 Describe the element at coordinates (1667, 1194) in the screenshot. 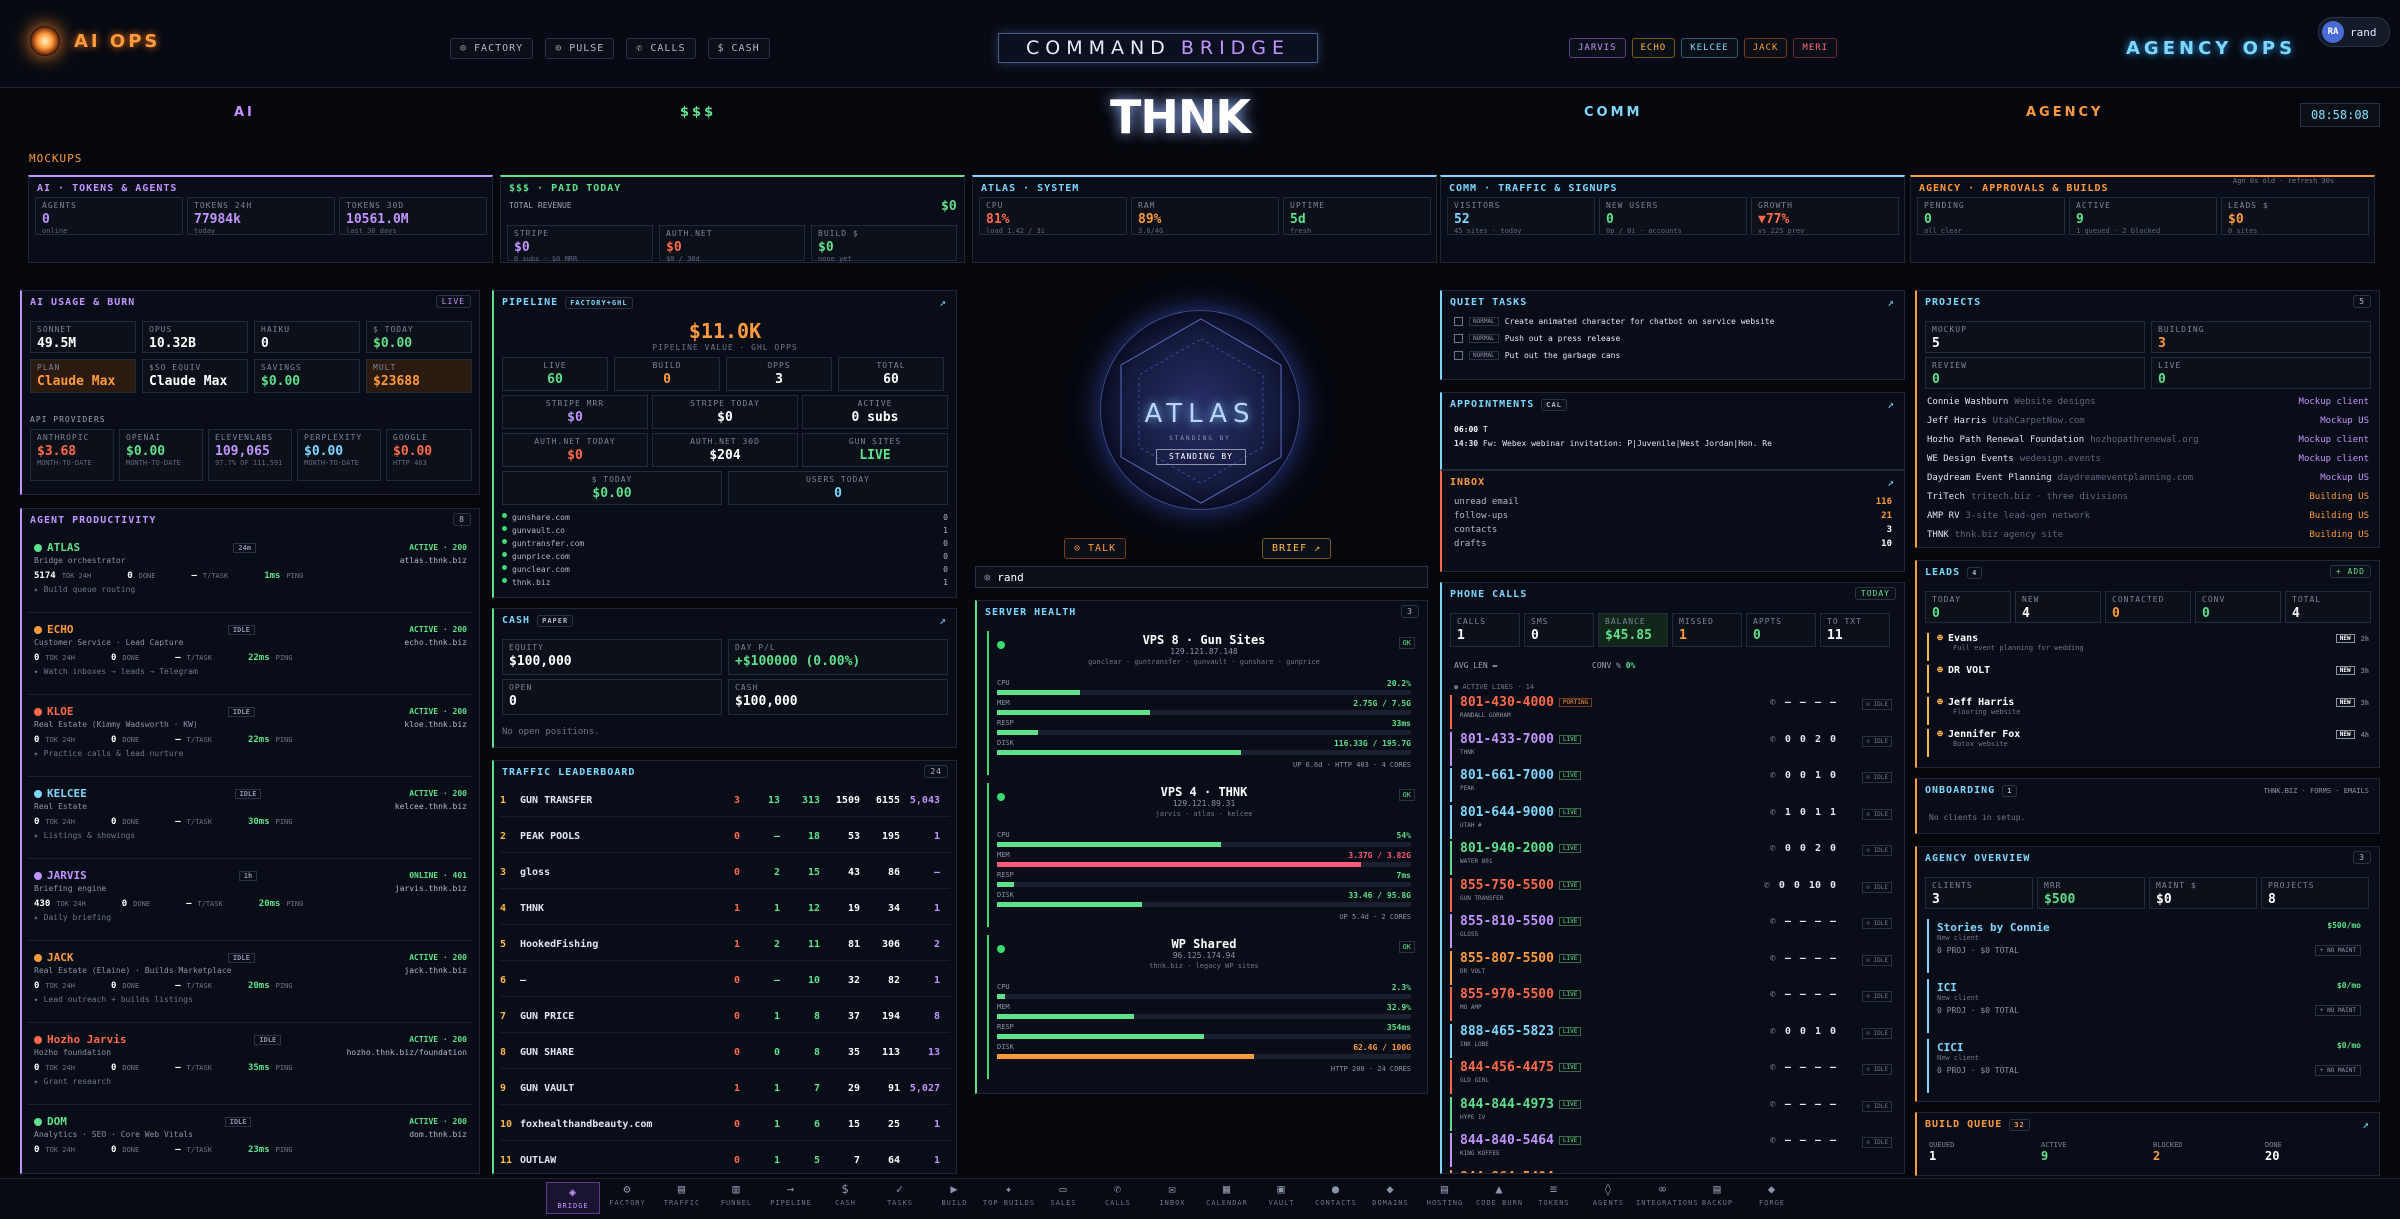

I see `bottom-nav-integrations: ∞ INTEGRATIONS` at that location.